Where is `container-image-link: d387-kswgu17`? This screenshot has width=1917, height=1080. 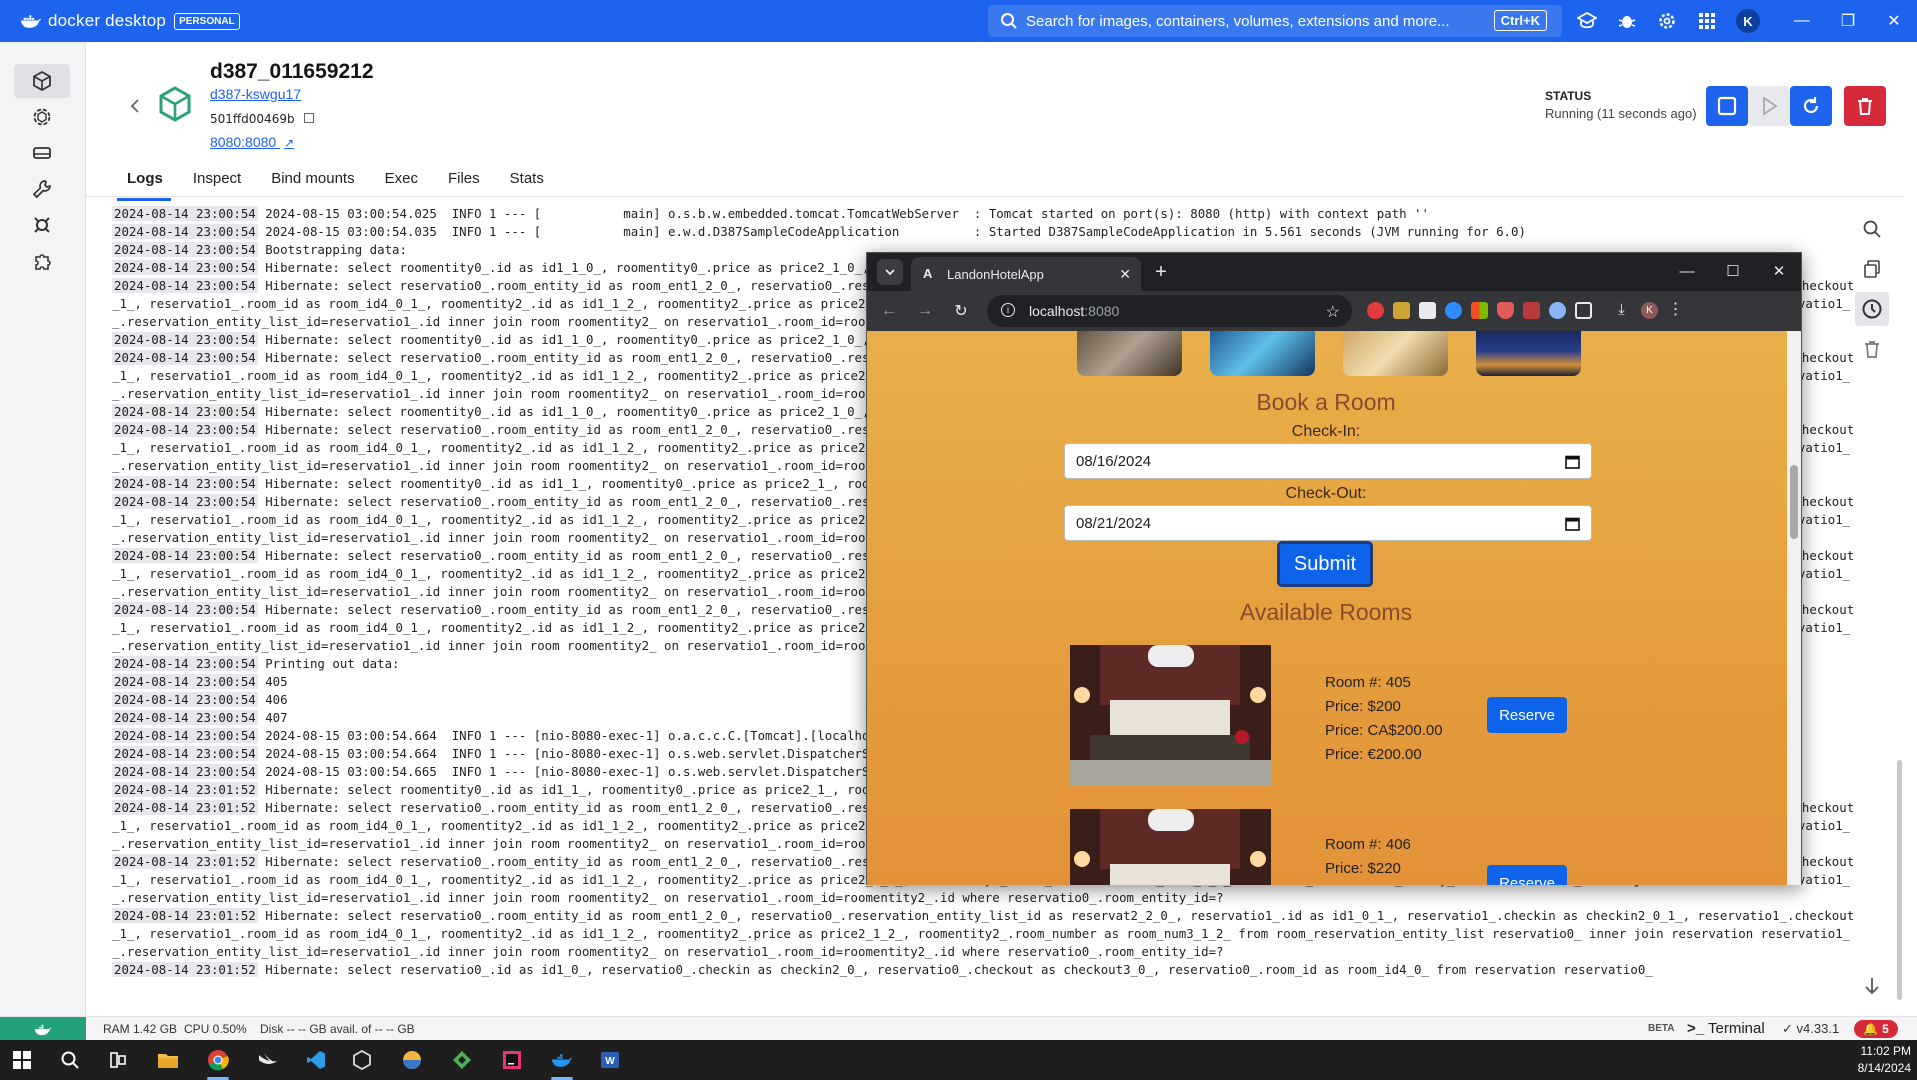 container-image-link: d387-kswgu17 is located at coordinates (255, 94).